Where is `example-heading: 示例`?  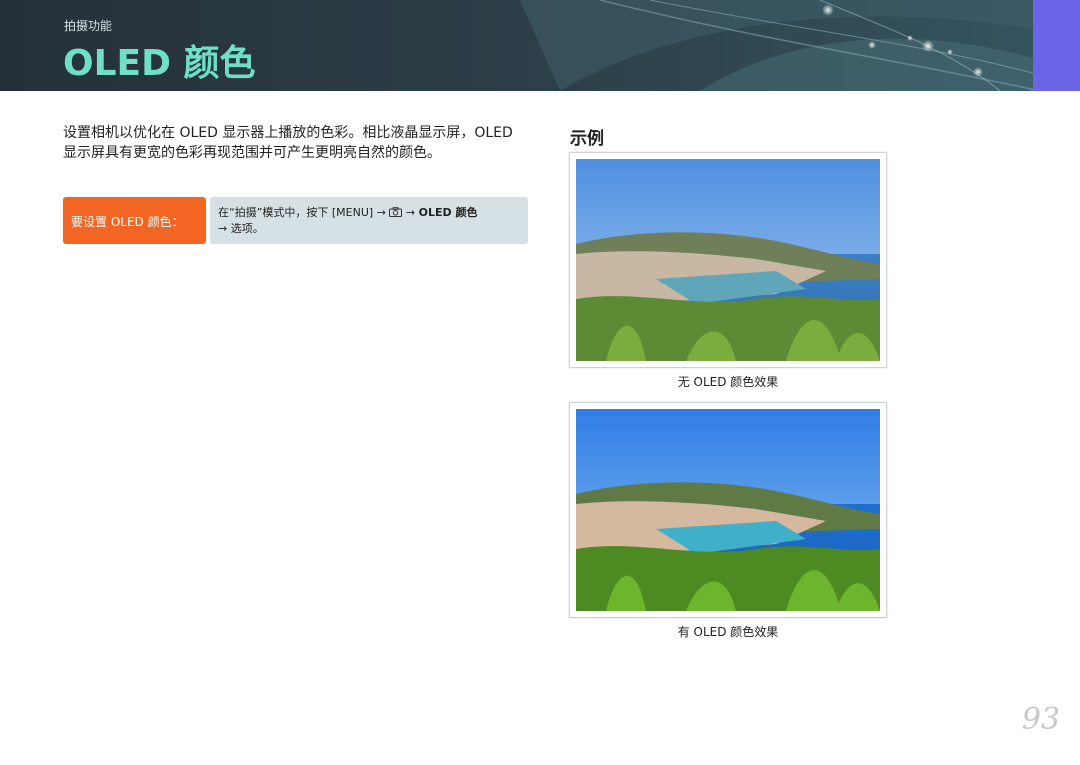 example-heading: 示例 is located at coordinates (587, 139).